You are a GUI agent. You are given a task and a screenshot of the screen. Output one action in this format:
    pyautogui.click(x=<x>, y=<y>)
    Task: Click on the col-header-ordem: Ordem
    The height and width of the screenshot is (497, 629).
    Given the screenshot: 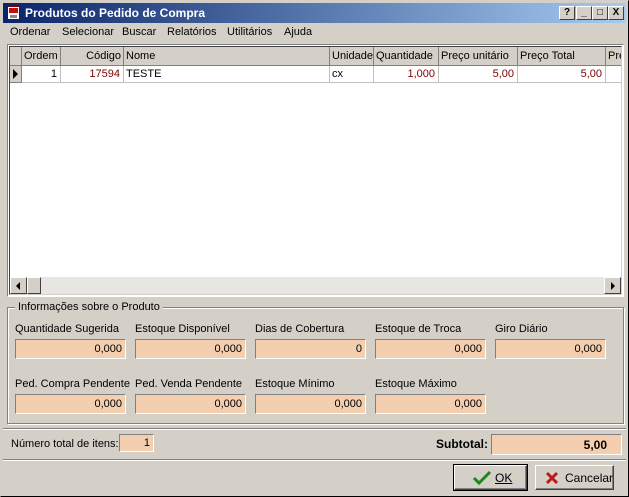 What is the action you would take?
    pyautogui.click(x=41, y=56)
    